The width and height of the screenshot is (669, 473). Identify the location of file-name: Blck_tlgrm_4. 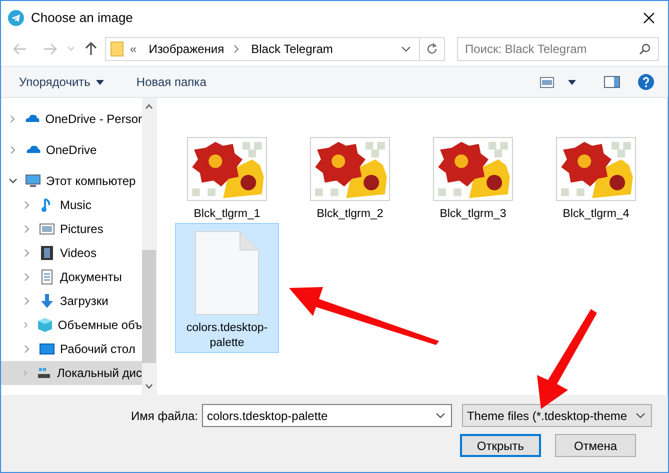
(596, 214).